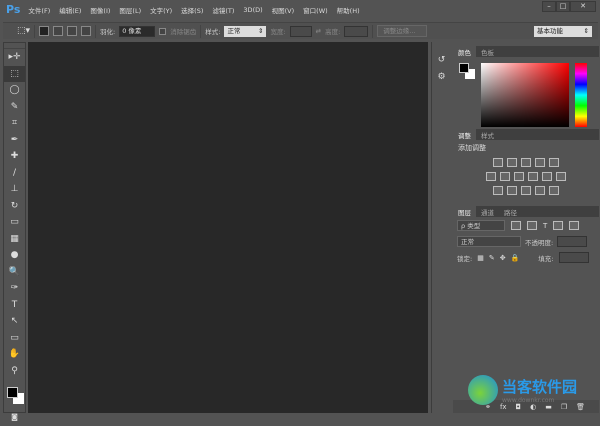 This screenshot has width=600, height=426. I want to click on antialias-label: 消除锯齿, so click(183, 32).